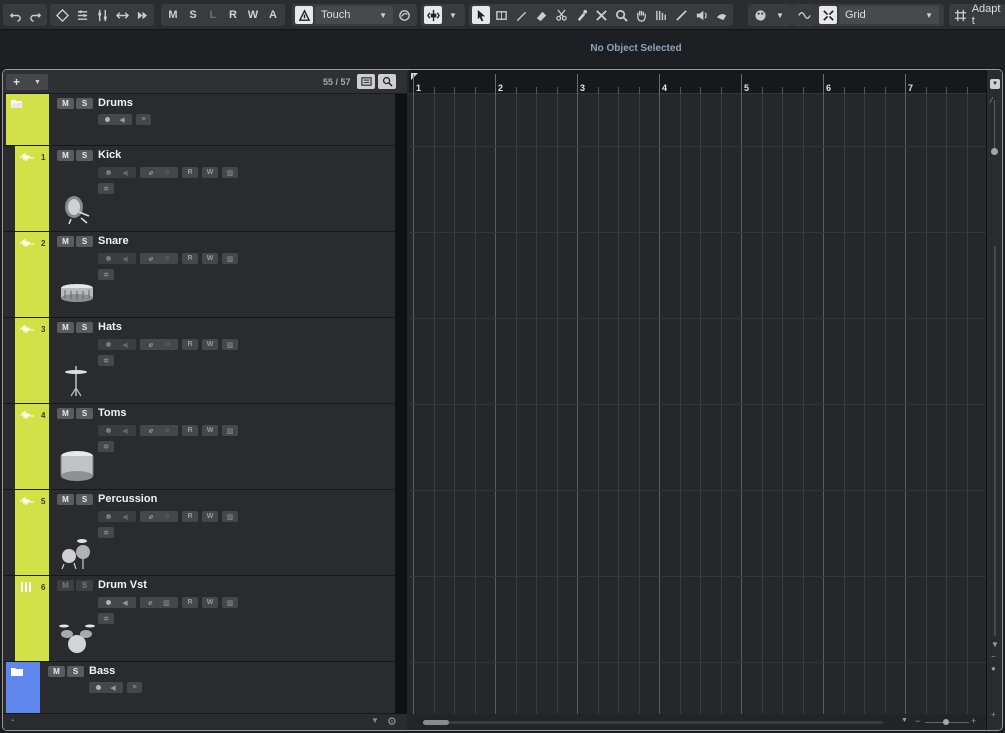 This screenshot has height=733, width=1005. Describe the element at coordinates (988, 15) in the screenshot. I see `grid-adapt-label: Adapt t` at that location.